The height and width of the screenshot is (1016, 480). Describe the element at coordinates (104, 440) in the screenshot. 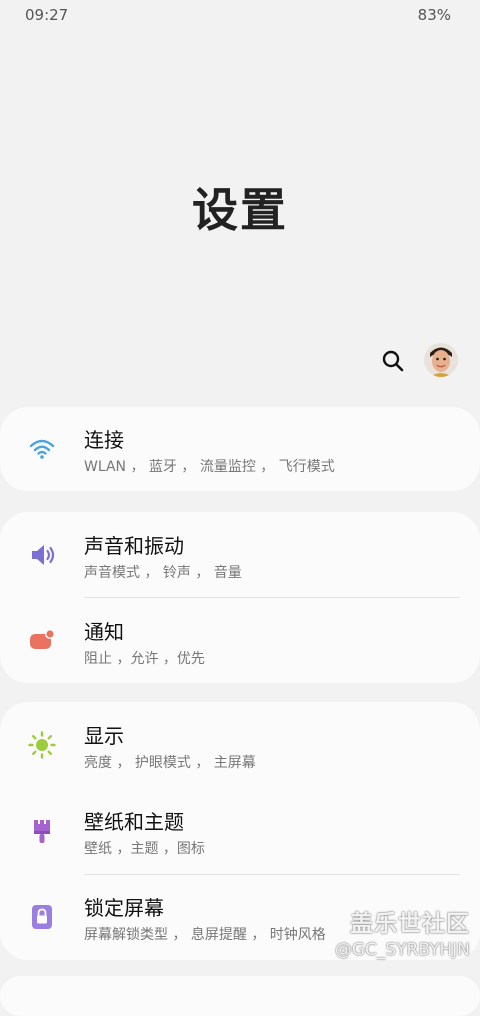

I see `item-title: 连接` at that location.